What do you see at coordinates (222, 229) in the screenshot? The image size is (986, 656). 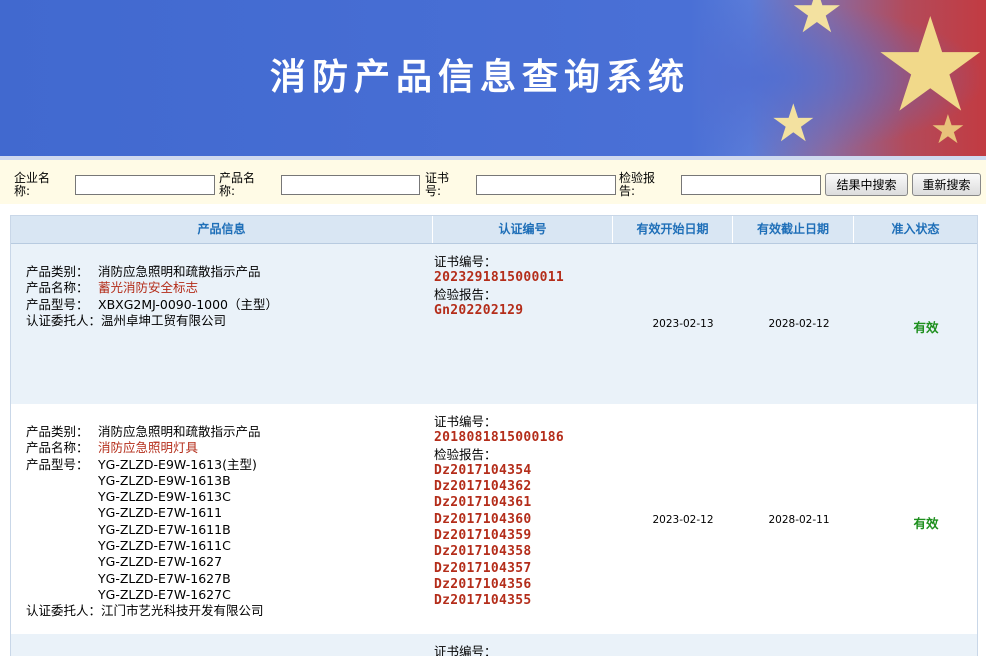 I see `col-header-product-info: 产品信息` at bounding box center [222, 229].